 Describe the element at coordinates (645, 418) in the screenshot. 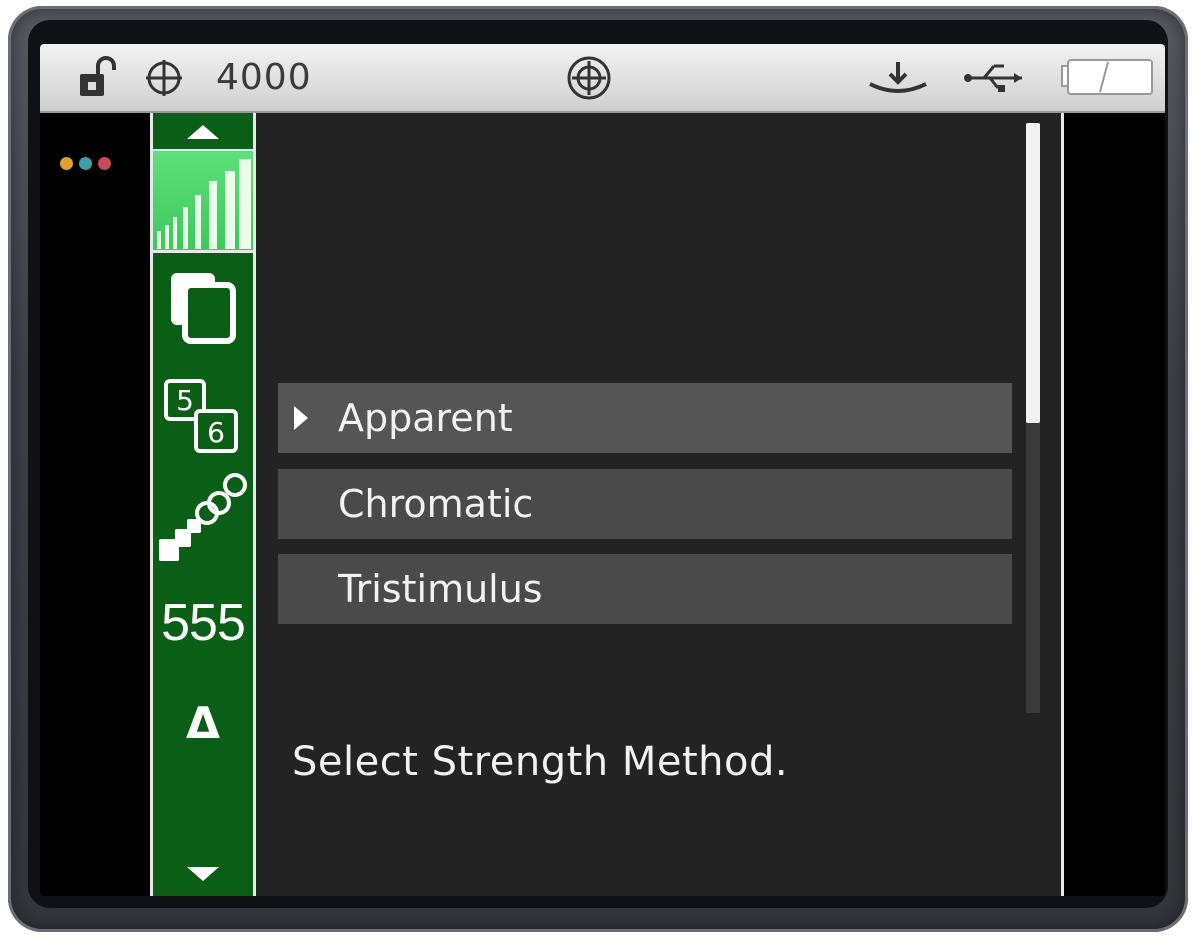

I see `option-apparent: Apparent` at that location.